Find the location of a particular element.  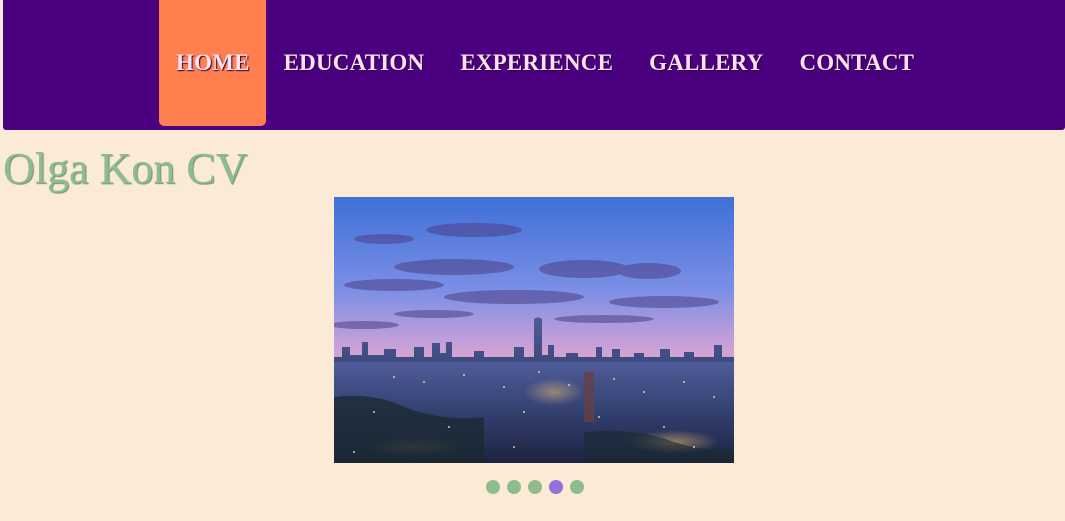

slideshow-dots is located at coordinates (535, 487).